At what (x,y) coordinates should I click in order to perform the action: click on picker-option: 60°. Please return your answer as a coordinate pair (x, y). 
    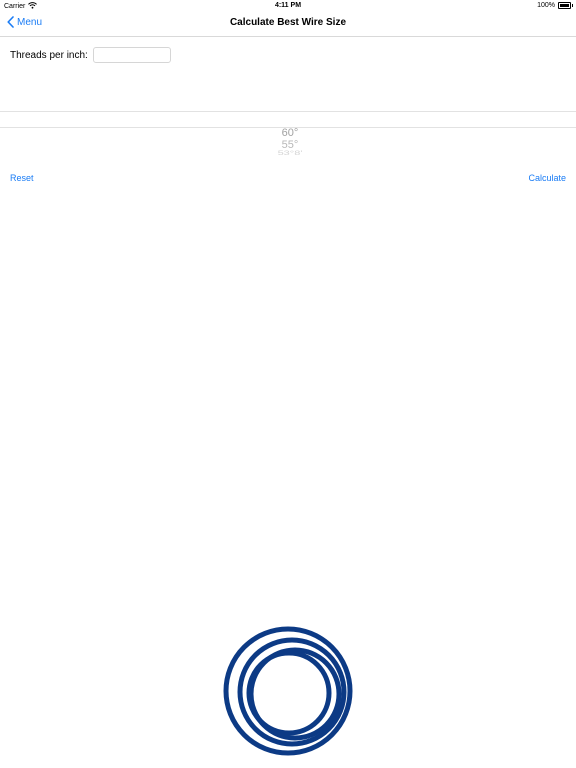
    Looking at the image, I should click on (290, 133).